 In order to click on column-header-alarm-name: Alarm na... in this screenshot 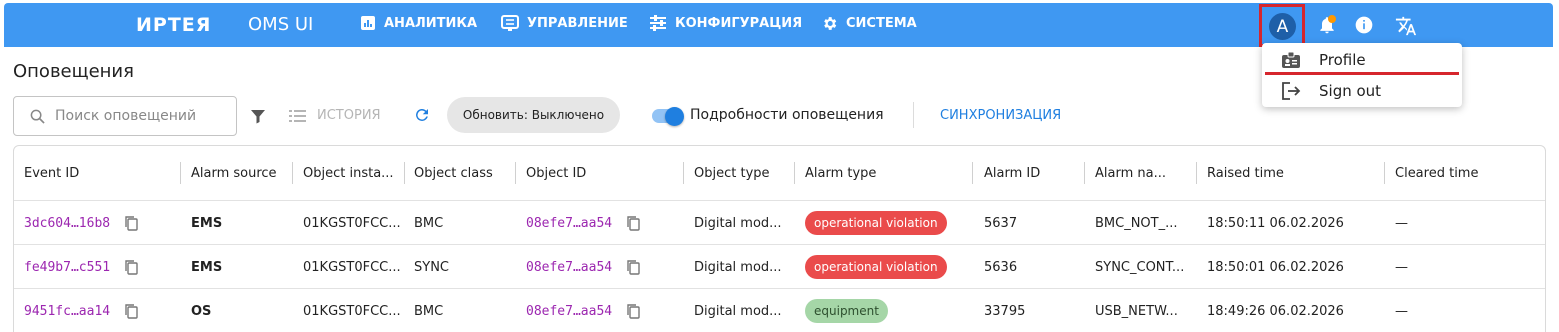, I will do `click(1130, 173)`.